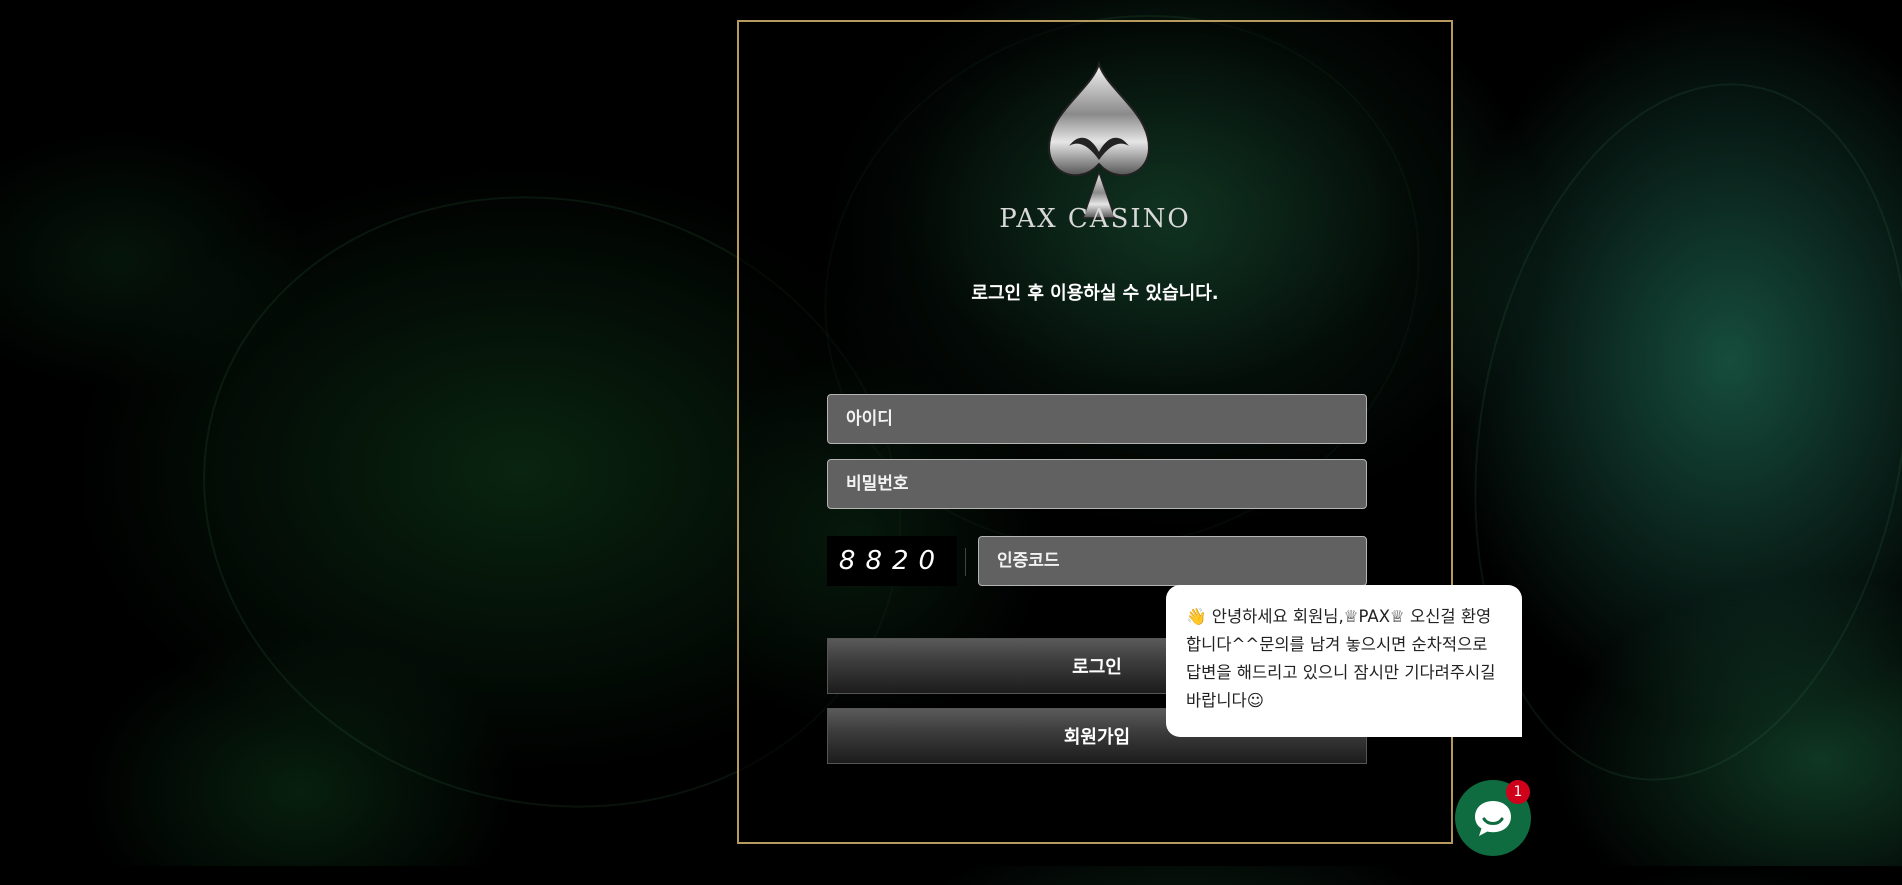  Describe the element at coordinates (1518, 792) in the screenshot. I see `unread-badge: 1` at that location.